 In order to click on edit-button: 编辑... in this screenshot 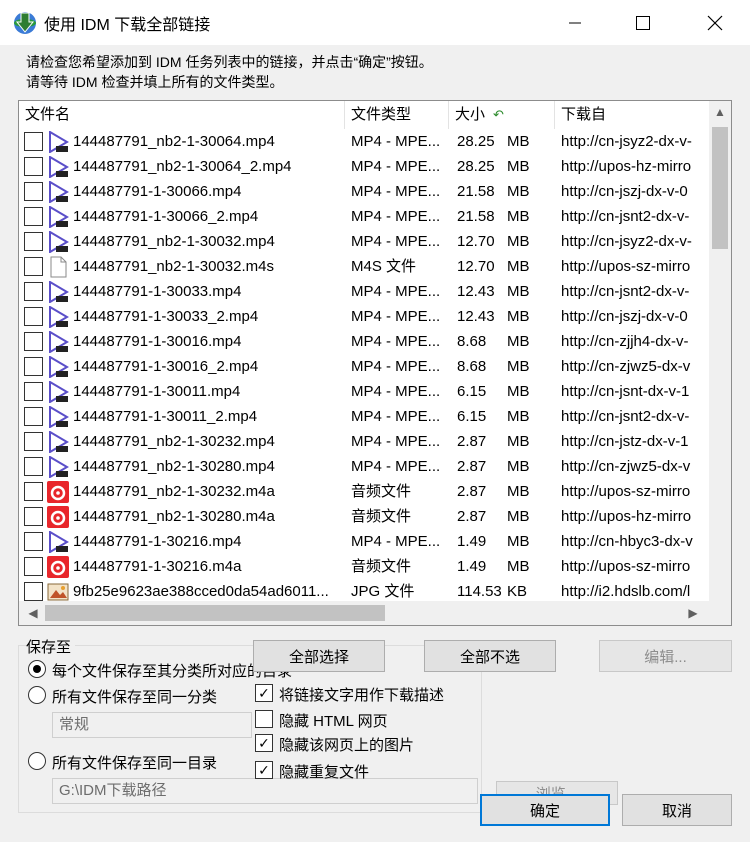, I will do `click(665, 656)`.